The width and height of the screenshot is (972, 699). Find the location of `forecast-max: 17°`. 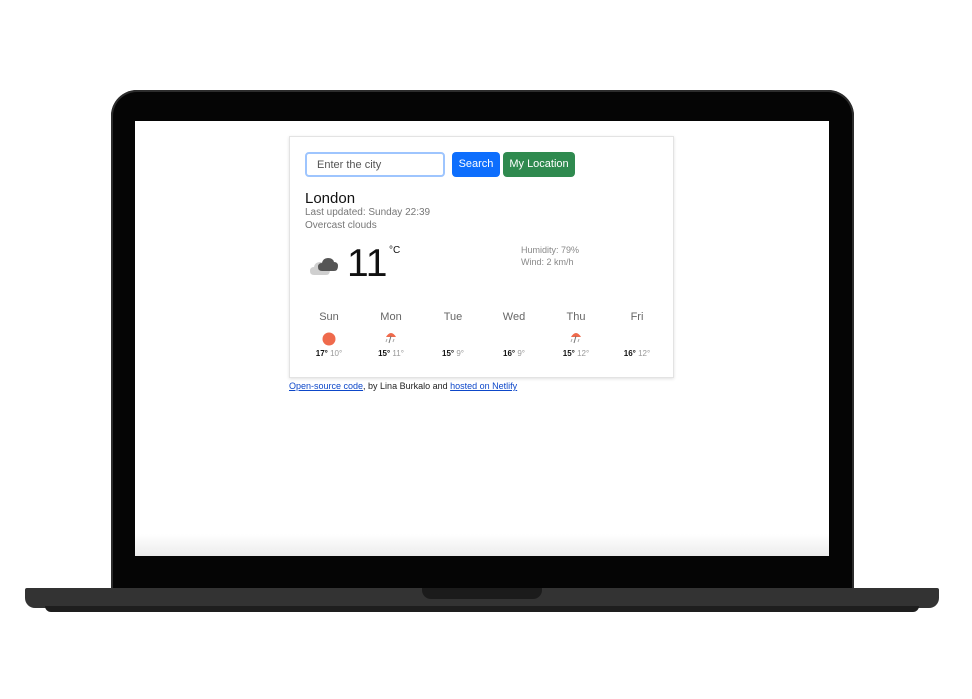

forecast-max: 17° is located at coordinates (321, 353).